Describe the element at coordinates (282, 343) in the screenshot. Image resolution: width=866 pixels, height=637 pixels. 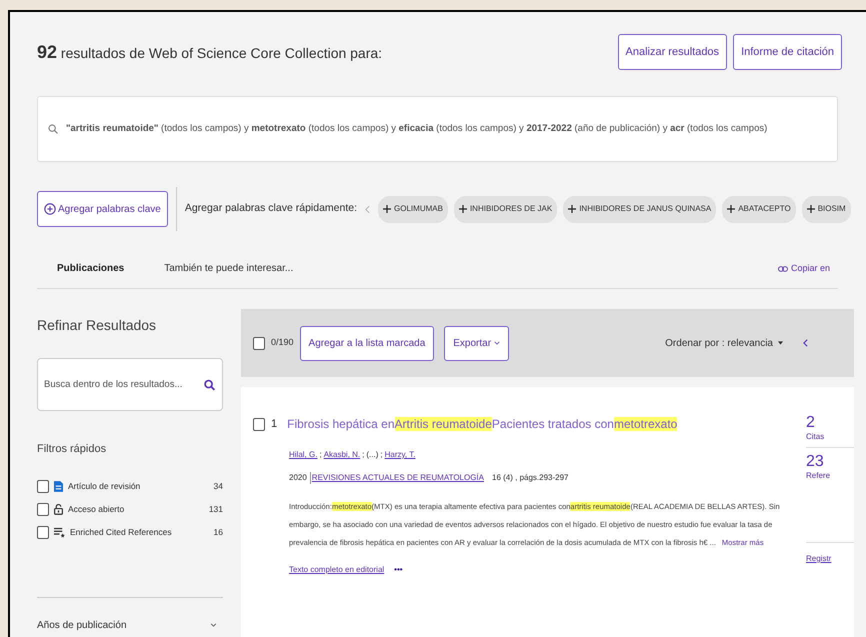
I see `selected-count: 0/190` at that location.